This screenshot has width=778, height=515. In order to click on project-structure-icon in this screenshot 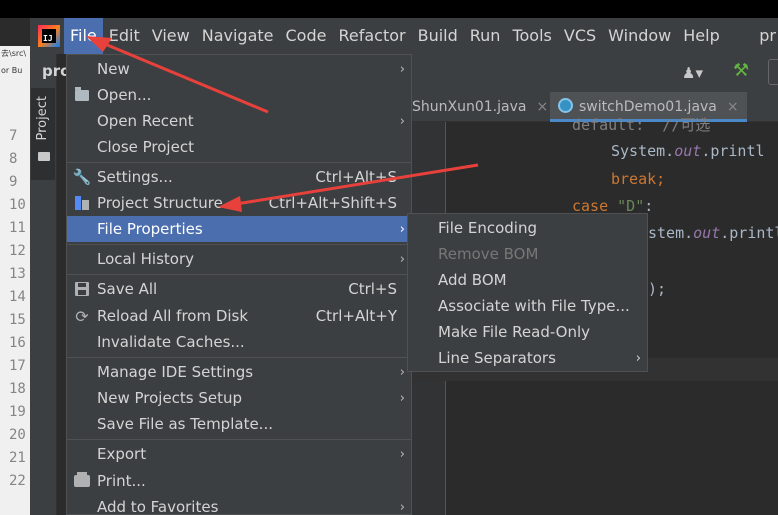, I will do `click(82, 203)`.